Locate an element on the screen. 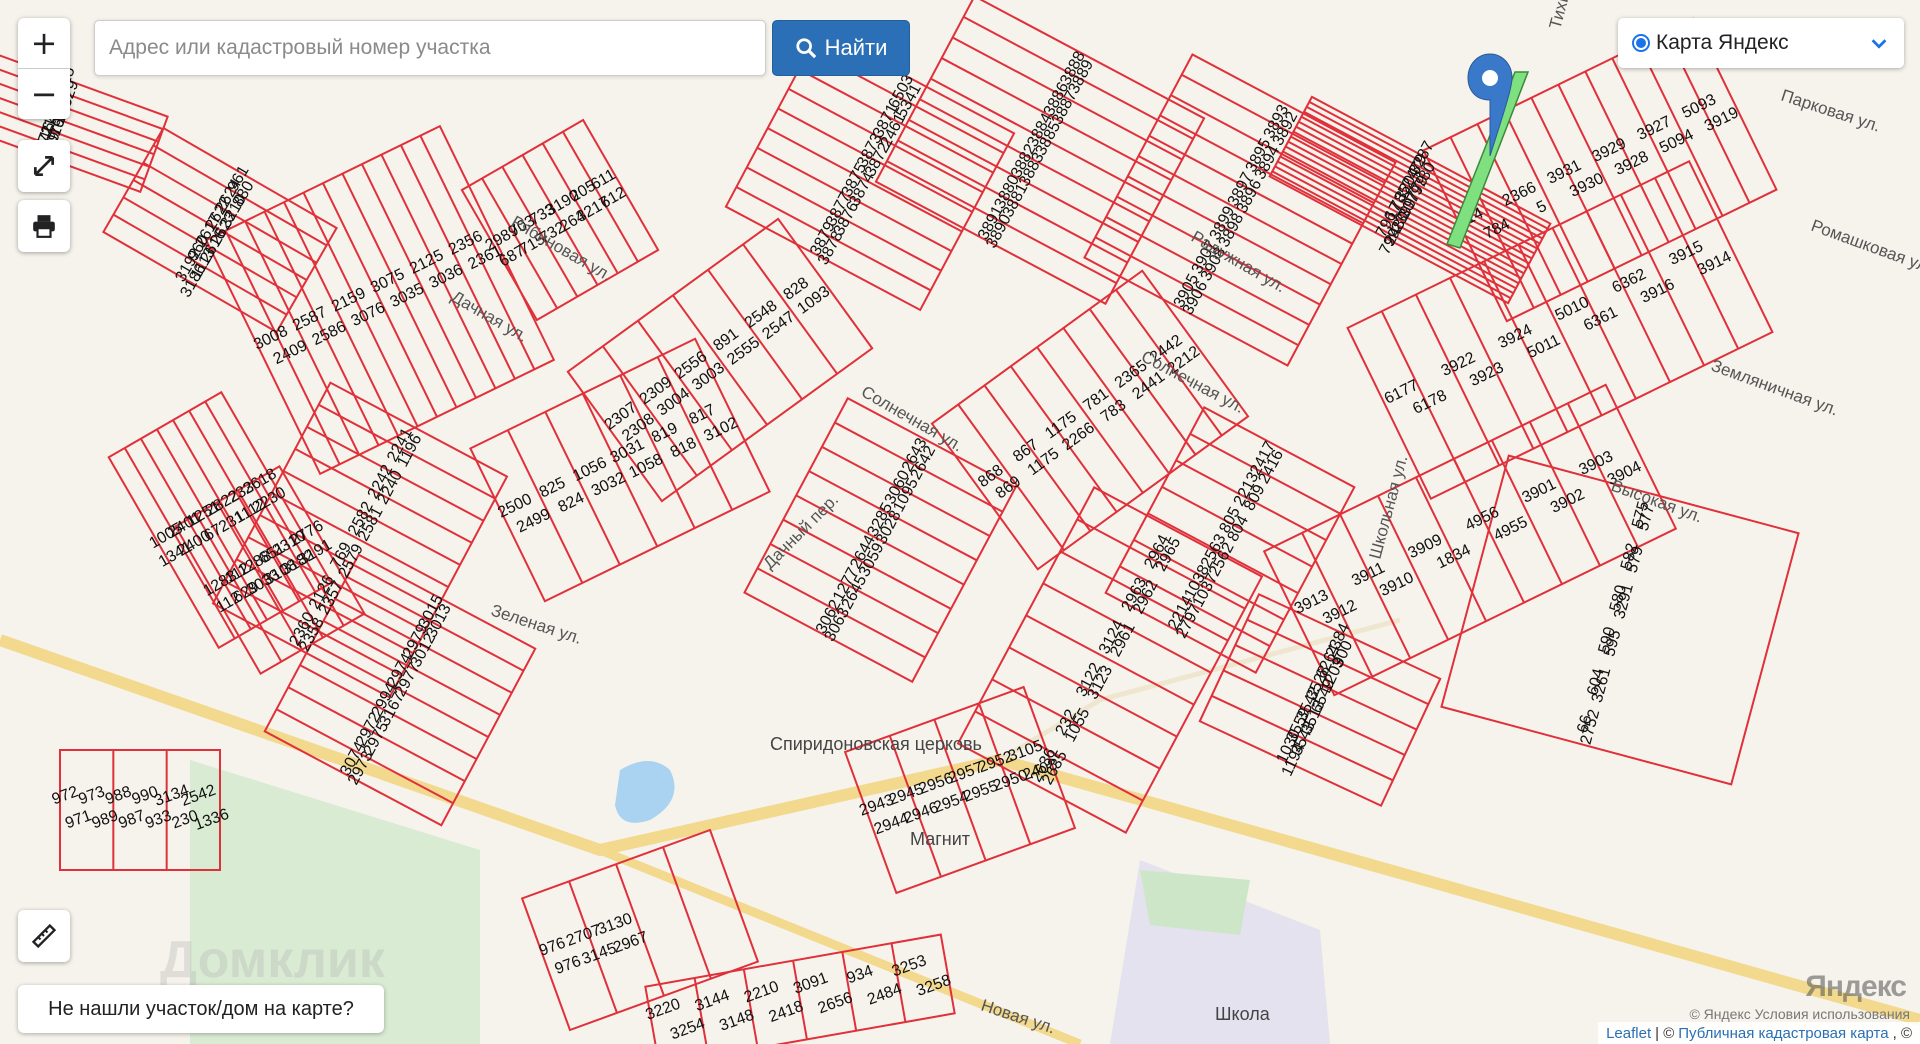 The width and height of the screenshot is (1920, 1044). print-button is located at coordinates (44, 226).